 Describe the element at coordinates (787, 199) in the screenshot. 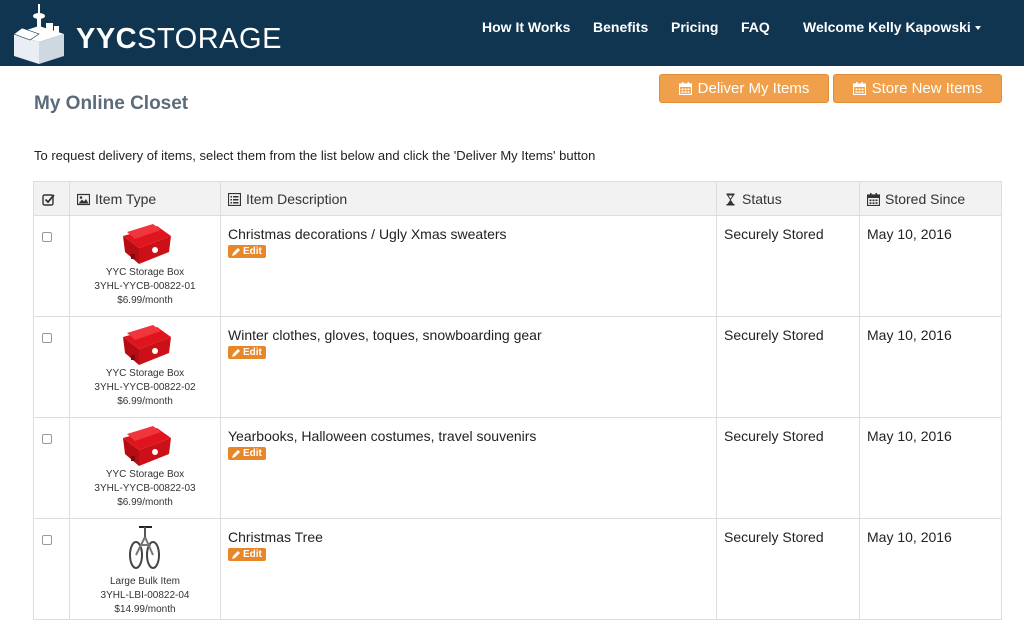

I see `header-status: Status` at that location.